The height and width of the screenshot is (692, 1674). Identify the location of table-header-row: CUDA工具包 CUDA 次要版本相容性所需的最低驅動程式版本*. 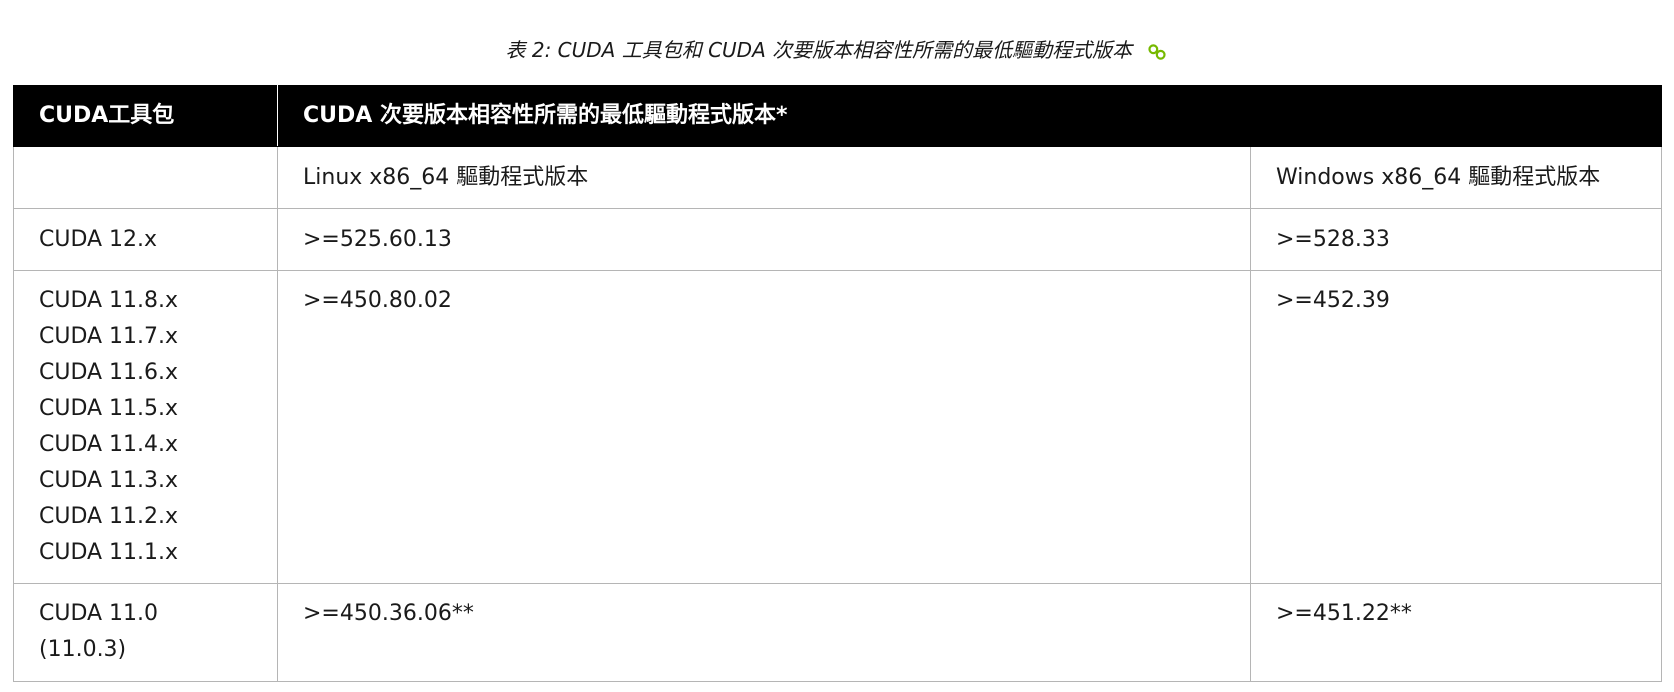
(837, 116).